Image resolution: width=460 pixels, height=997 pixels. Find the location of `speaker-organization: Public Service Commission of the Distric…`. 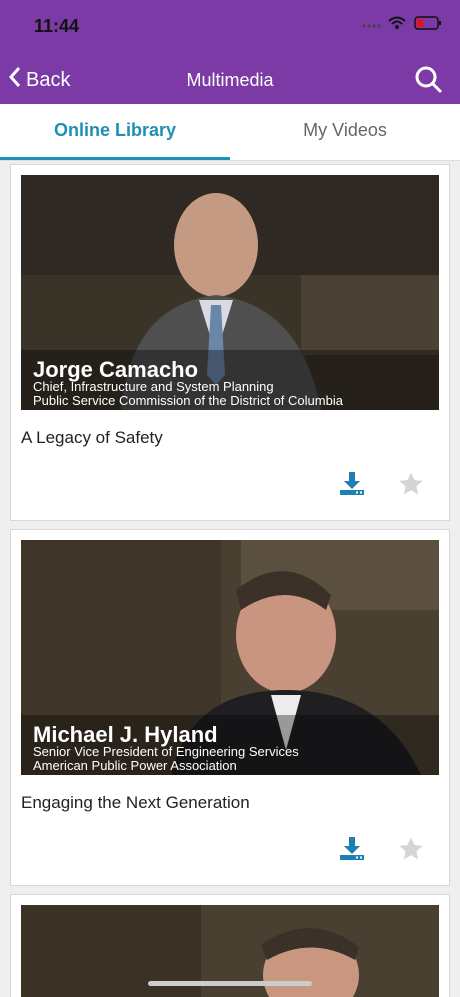

speaker-organization: Public Service Commission of the Distric… is located at coordinates (188, 400).